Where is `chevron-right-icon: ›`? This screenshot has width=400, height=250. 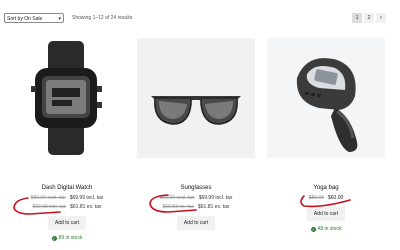 chevron-right-icon: › is located at coordinates (381, 18).